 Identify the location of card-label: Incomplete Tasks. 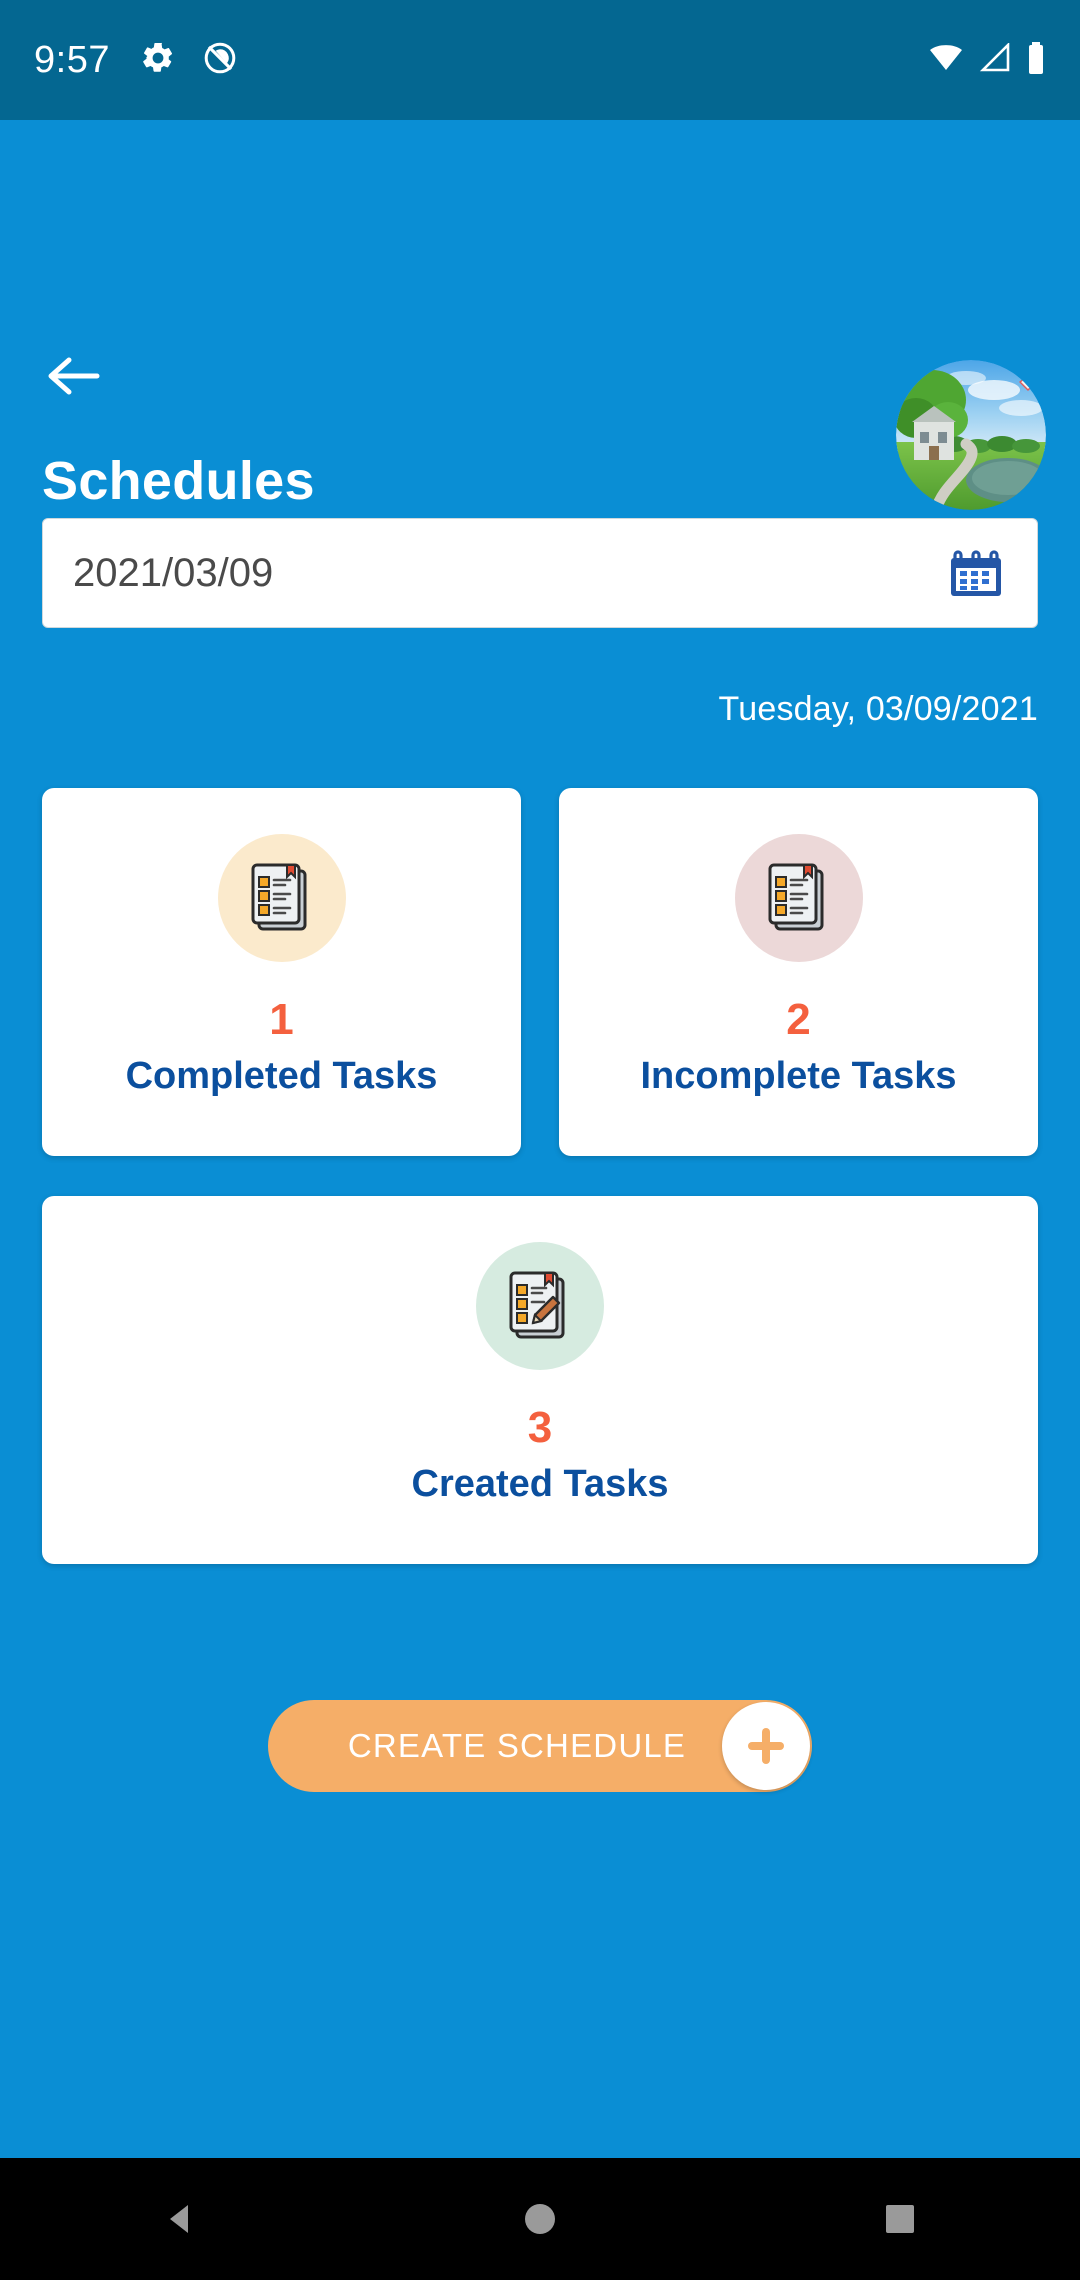
(798, 1076).